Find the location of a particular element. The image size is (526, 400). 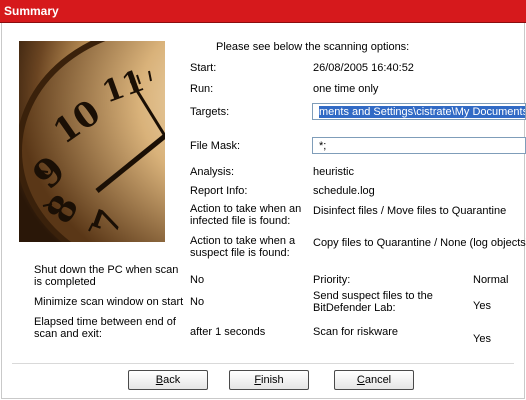

elapsed-value: after 1 seconds is located at coordinates (228, 332).